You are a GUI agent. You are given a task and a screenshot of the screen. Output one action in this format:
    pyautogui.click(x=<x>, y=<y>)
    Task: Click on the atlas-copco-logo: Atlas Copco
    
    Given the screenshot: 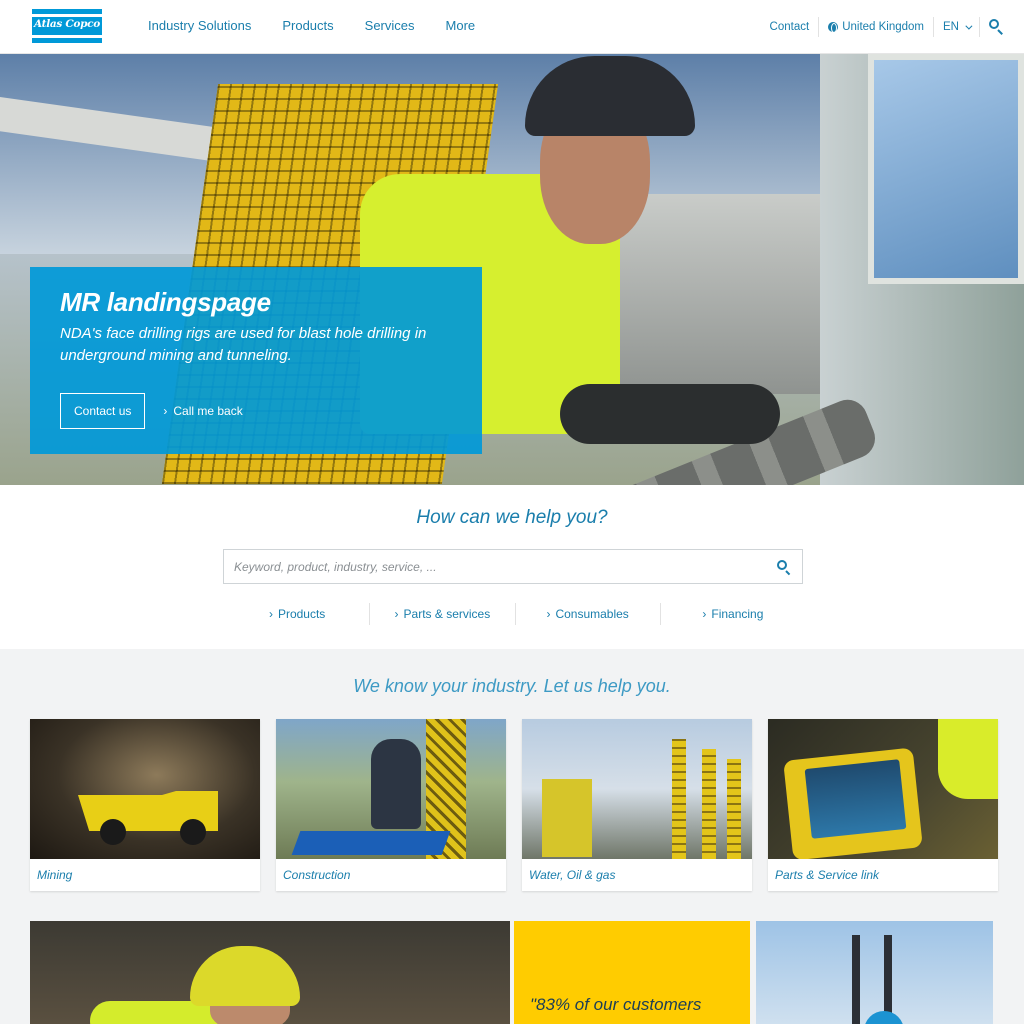 What is the action you would take?
    pyautogui.click(x=67, y=26)
    